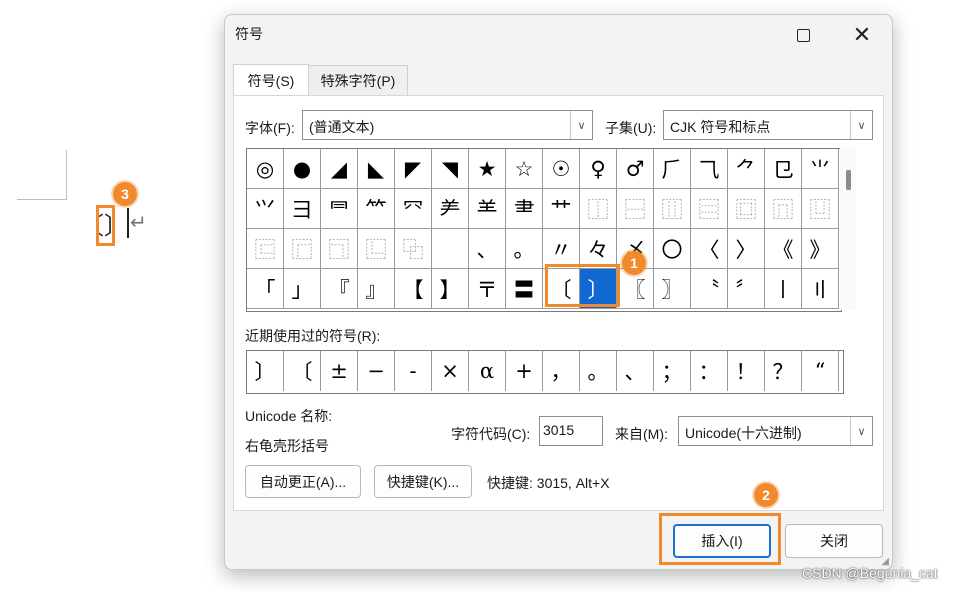  What do you see at coordinates (746, 371) in the screenshot?
I see `recent-symbol-cell: ！` at bounding box center [746, 371].